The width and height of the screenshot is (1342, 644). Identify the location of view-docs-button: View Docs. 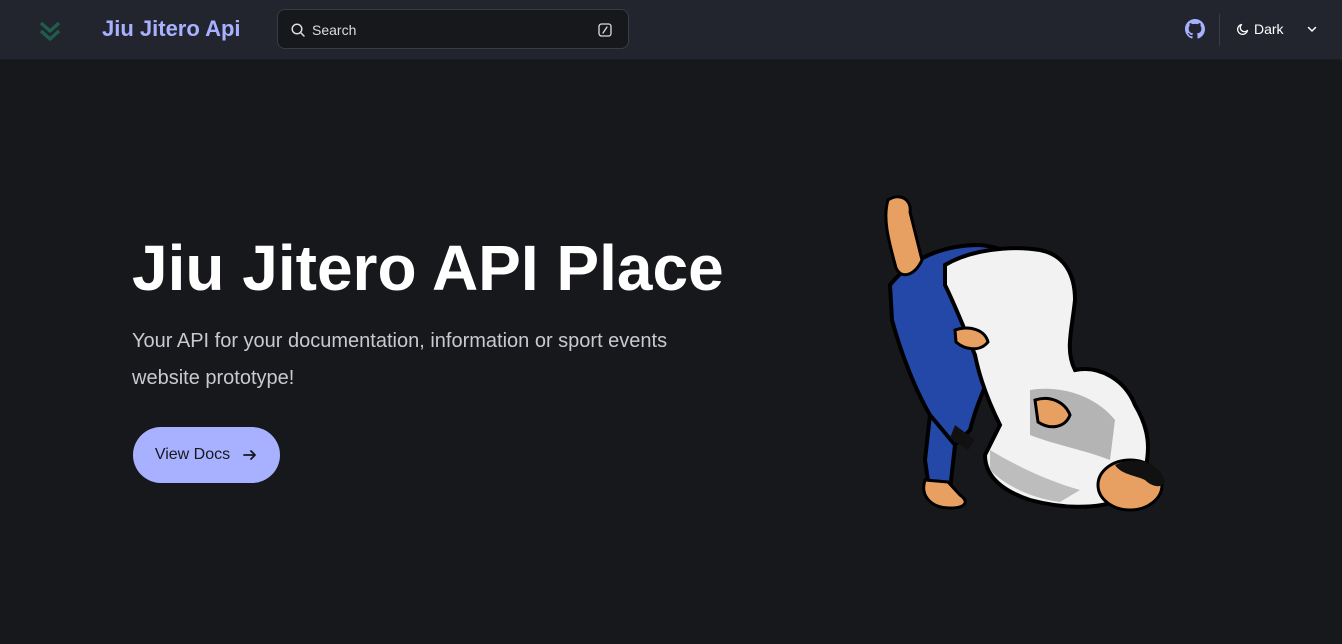
(206, 455).